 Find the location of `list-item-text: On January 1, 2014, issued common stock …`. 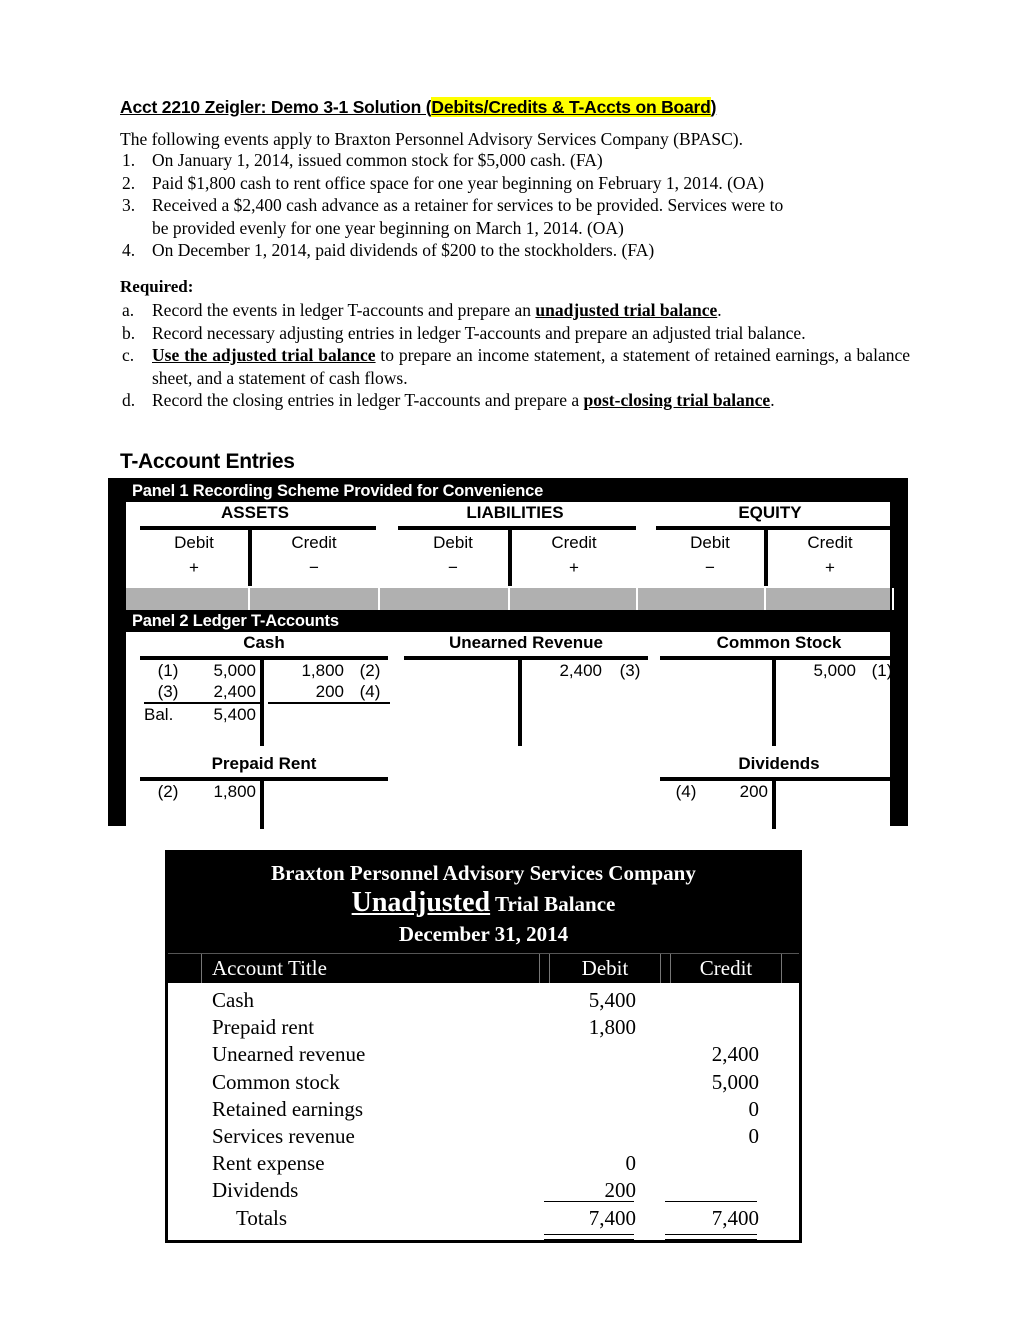

list-item-text: On January 1, 2014, issued common stock … is located at coordinates (377, 160).